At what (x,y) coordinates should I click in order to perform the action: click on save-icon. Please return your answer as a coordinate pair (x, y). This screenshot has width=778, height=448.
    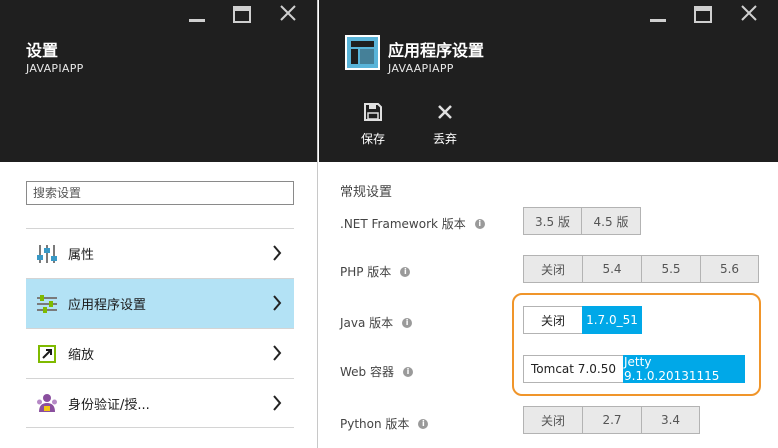
    Looking at the image, I should click on (373, 112).